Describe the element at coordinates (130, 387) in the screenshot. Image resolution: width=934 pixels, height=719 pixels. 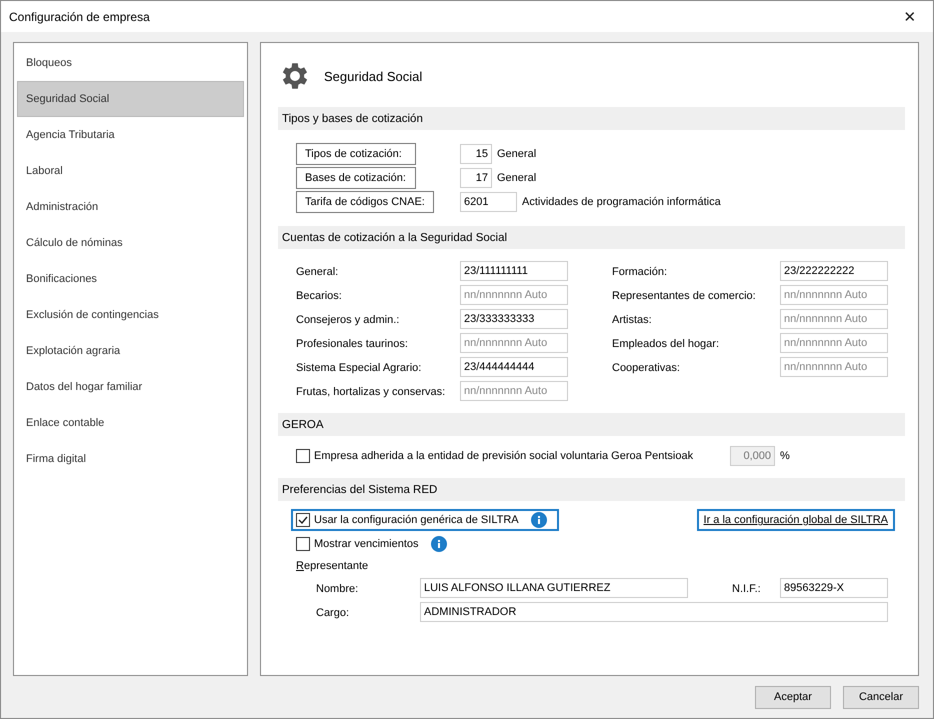
I see `sidebar-item: Datos del hogar familiar` at that location.